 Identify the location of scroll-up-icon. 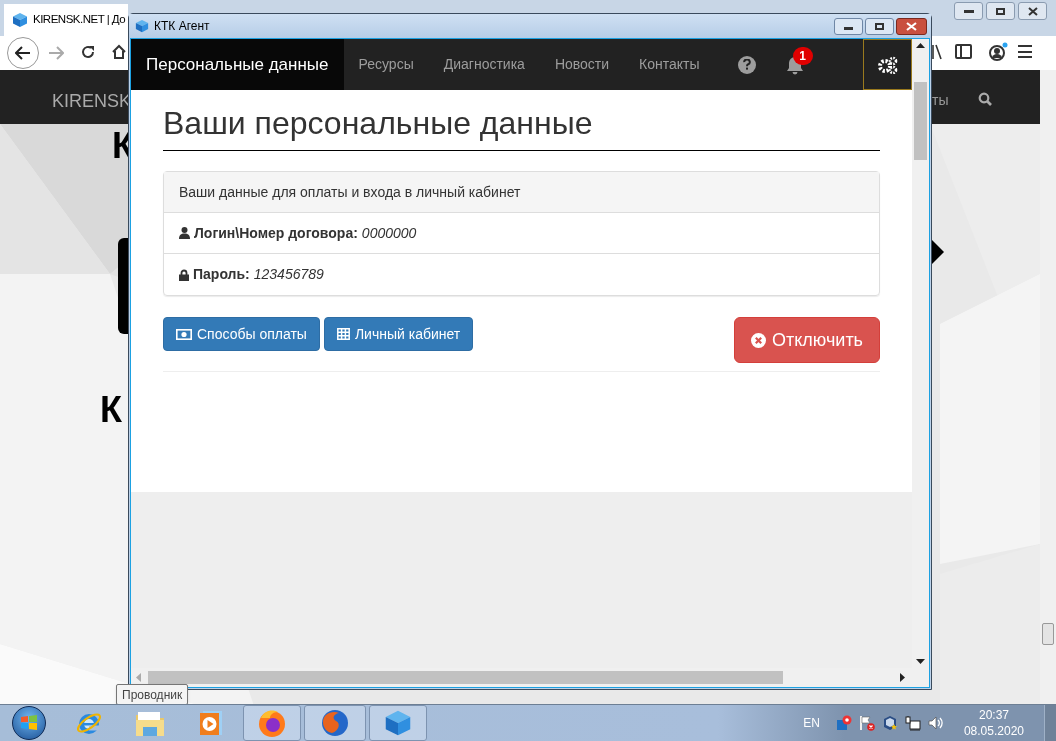
(920, 45).